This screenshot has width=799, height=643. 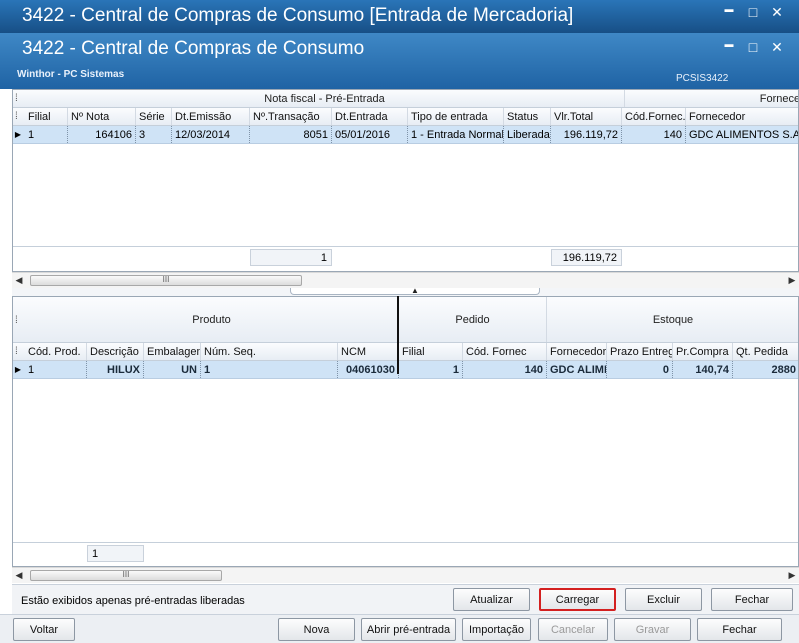 What do you see at coordinates (269, 369) in the screenshot?
I see `cell-num-seq: 1` at bounding box center [269, 369].